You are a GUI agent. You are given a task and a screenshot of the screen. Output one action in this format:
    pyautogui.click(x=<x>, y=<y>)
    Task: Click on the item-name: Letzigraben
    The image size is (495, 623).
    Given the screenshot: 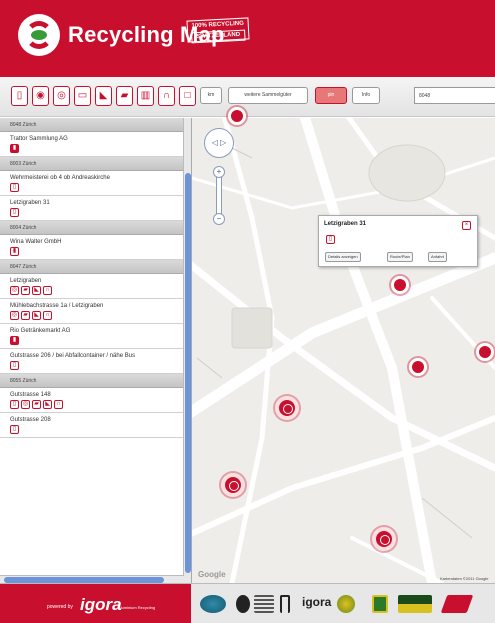 What is the action you would take?
    pyautogui.click(x=26, y=281)
    